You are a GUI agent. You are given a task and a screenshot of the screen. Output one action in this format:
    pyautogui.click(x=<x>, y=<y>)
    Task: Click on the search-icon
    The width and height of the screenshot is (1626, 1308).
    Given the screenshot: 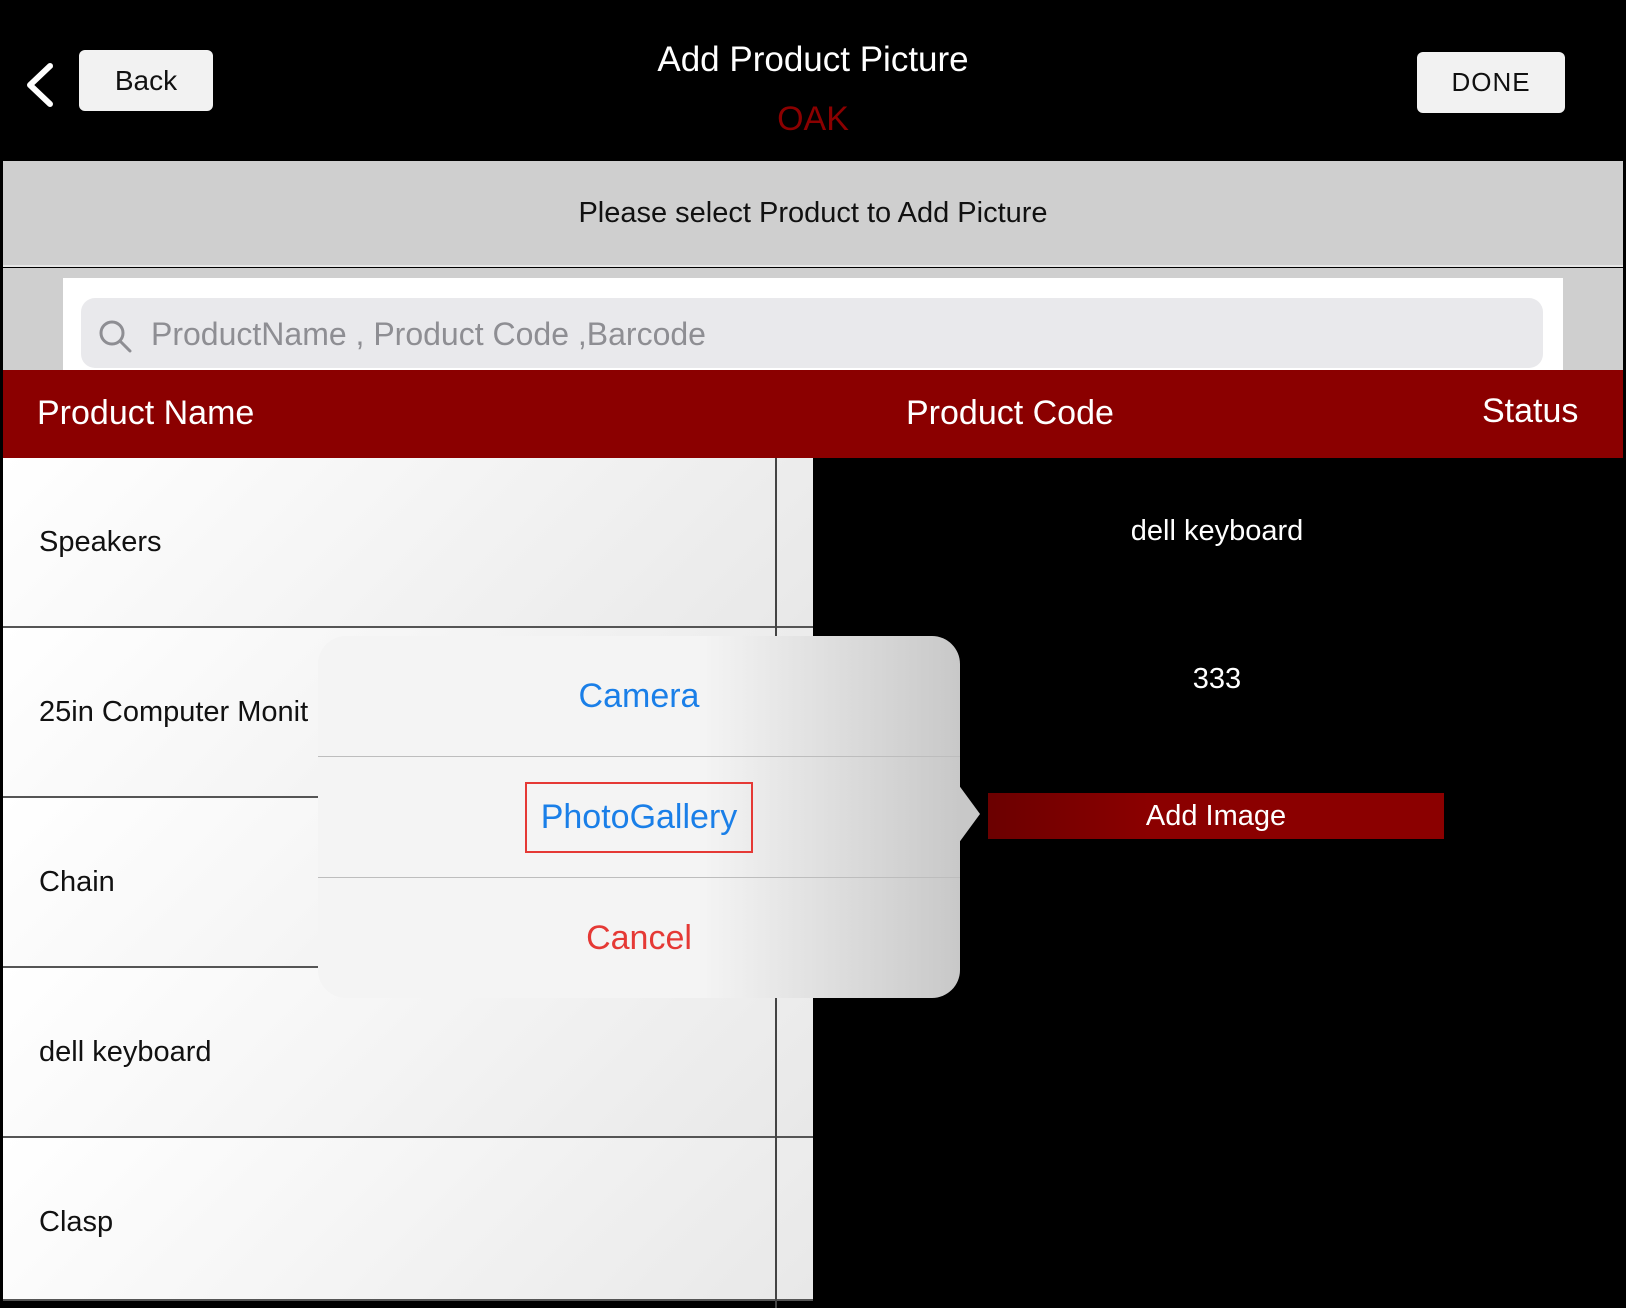 What is the action you would take?
    pyautogui.click(x=115, y=336)
    